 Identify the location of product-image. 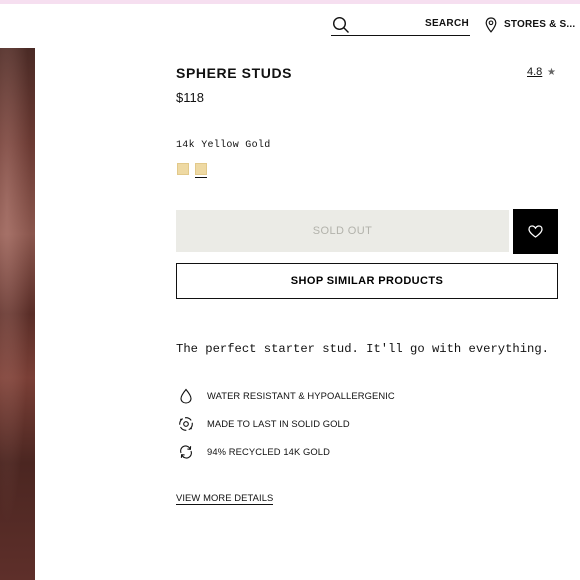
(17, 314).